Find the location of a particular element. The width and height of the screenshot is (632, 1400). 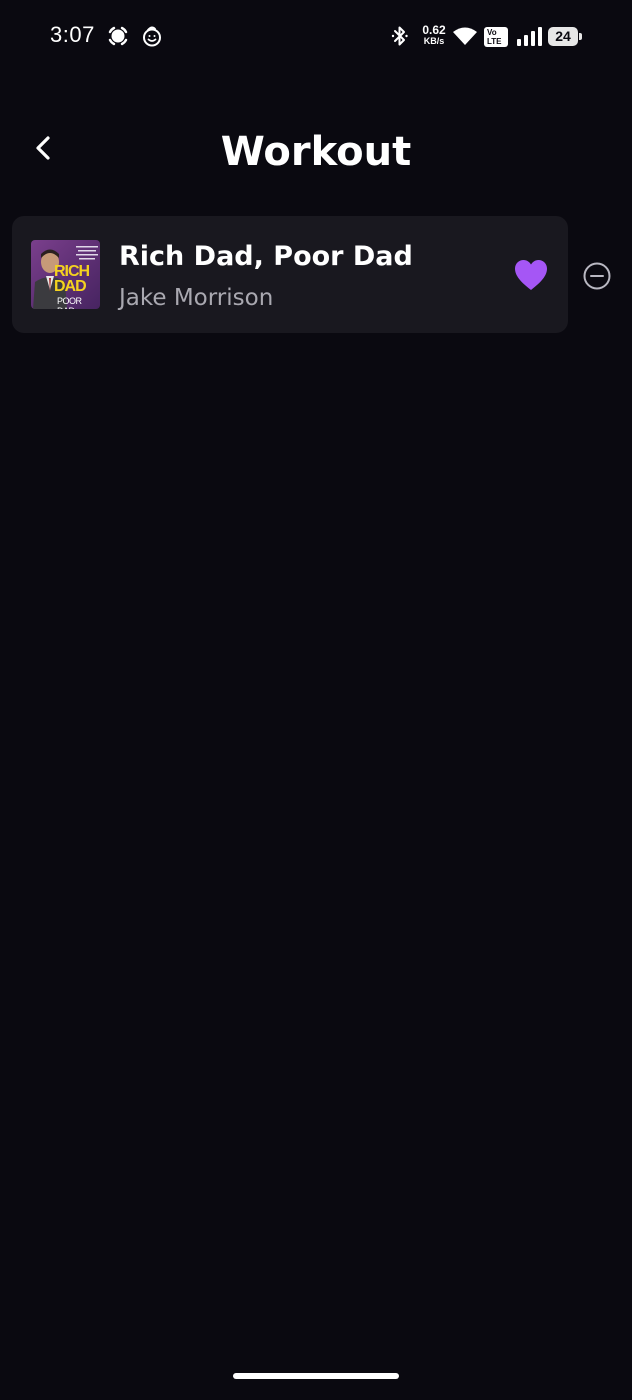

cover-subtitle-text: POOR DAD is located at coordinates (69, 302).